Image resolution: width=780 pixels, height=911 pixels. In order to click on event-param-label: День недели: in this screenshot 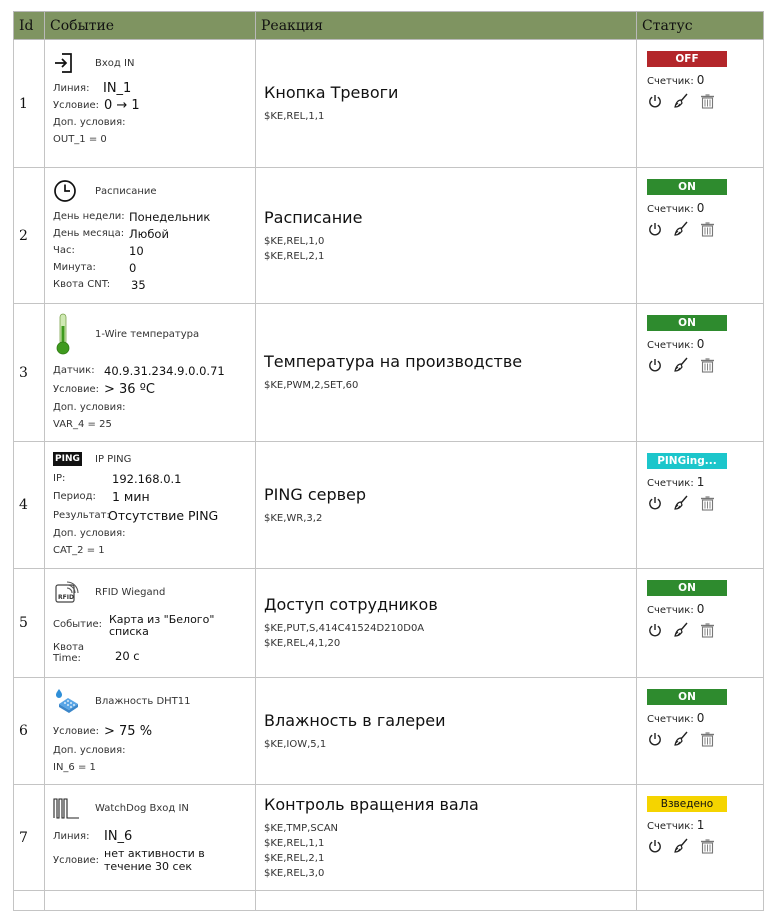, I will do `click(89, 216)`.